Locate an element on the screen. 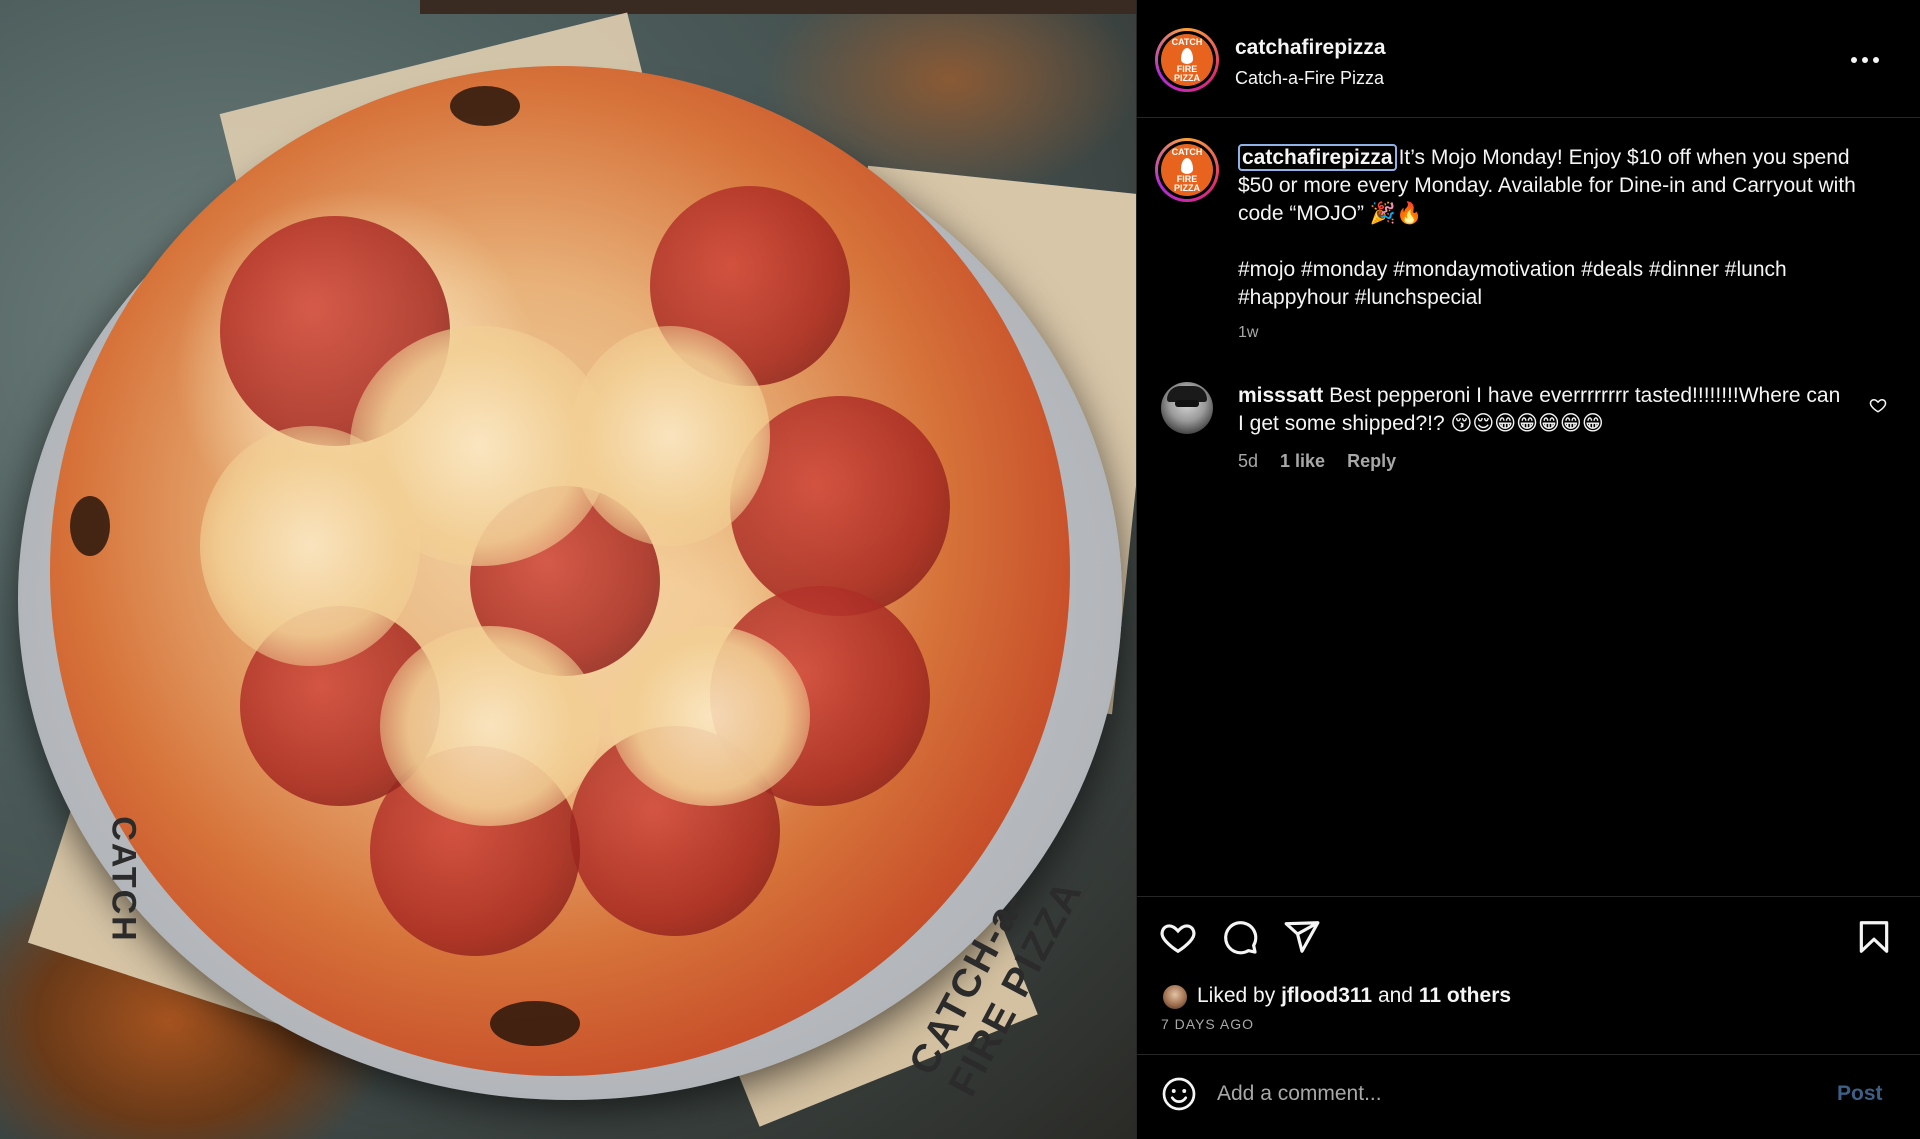 The width and height of the screenshot is (1920, 1139). author-username: catchafirepizza is located at coordinates (1310, 48).